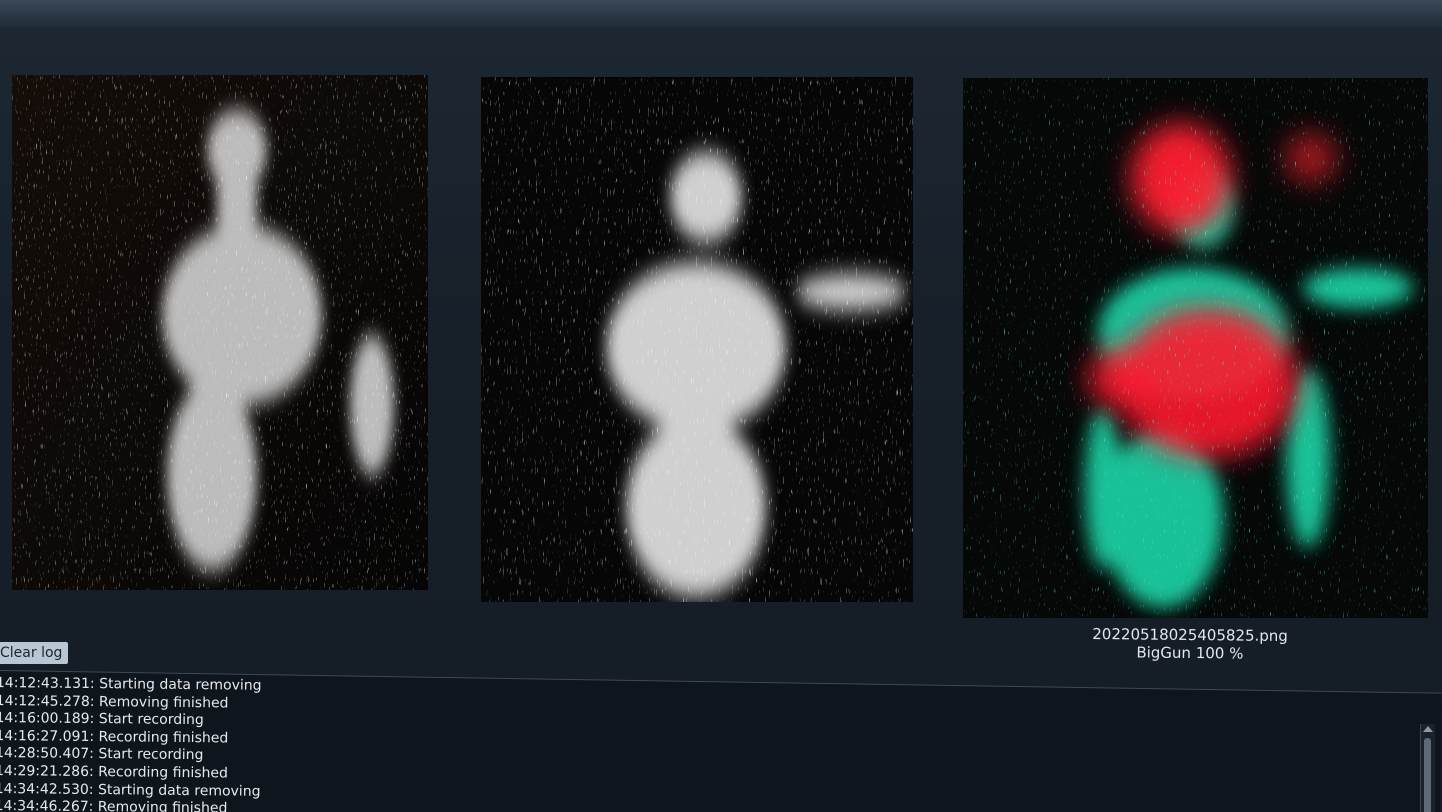  What do you see at coordinates (1428, 729) in the screenshot?
I see `chevron-up-icon` at bounding box center [1428, 729].